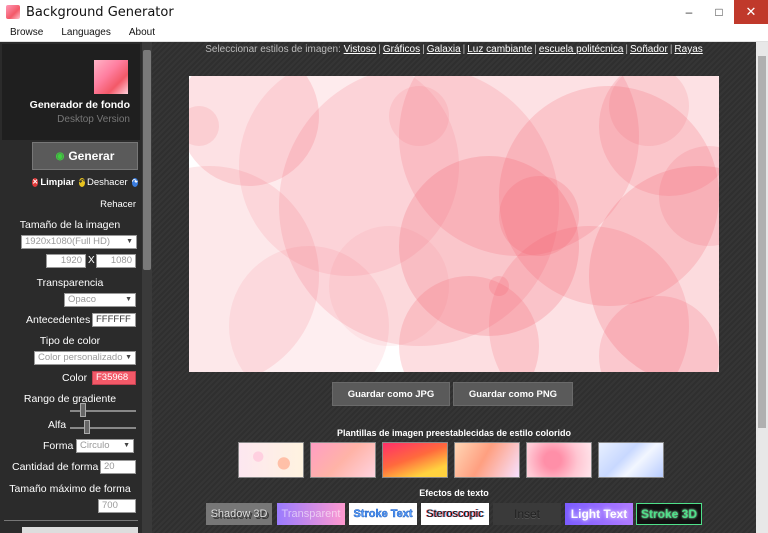 Image resolution: width=768 pixels, height=533 pixels. I want to click on clear-link: Limpiar, so click(57, 182).